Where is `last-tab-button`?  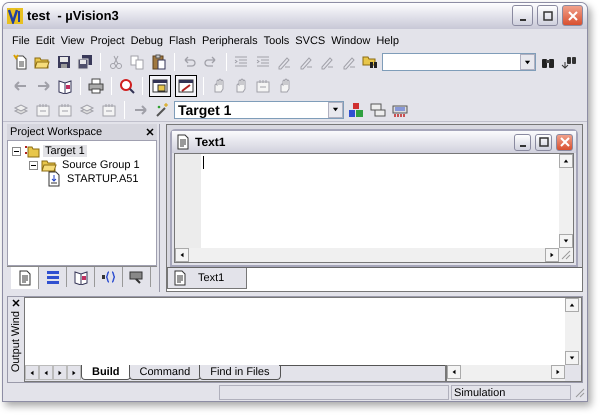 last-tab-button is located at coordinates (74, 372).